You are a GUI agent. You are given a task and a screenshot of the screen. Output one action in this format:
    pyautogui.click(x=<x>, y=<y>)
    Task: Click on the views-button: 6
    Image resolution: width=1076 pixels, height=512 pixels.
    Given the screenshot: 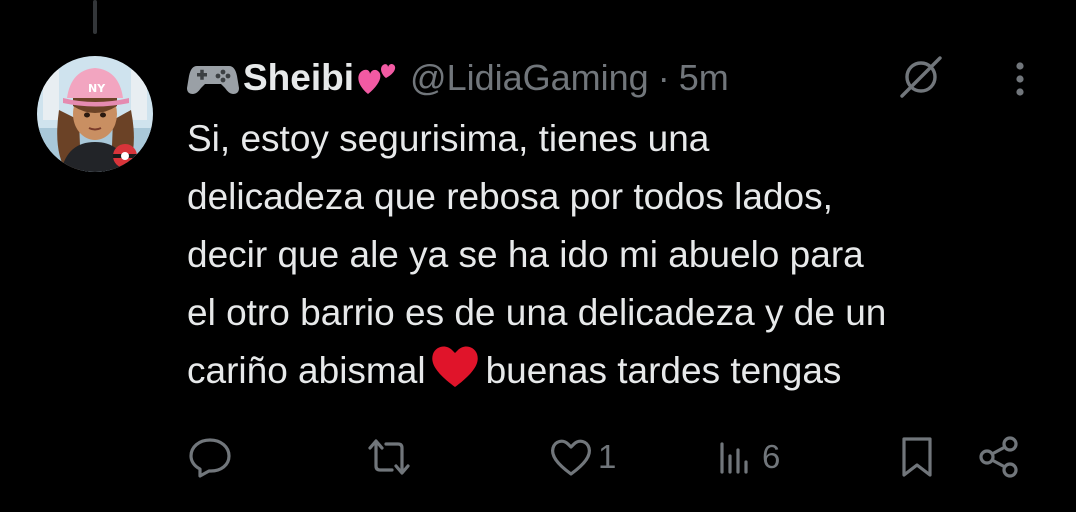 What is the action you would take?
    pyautogui.click(x=749, y=457)
    